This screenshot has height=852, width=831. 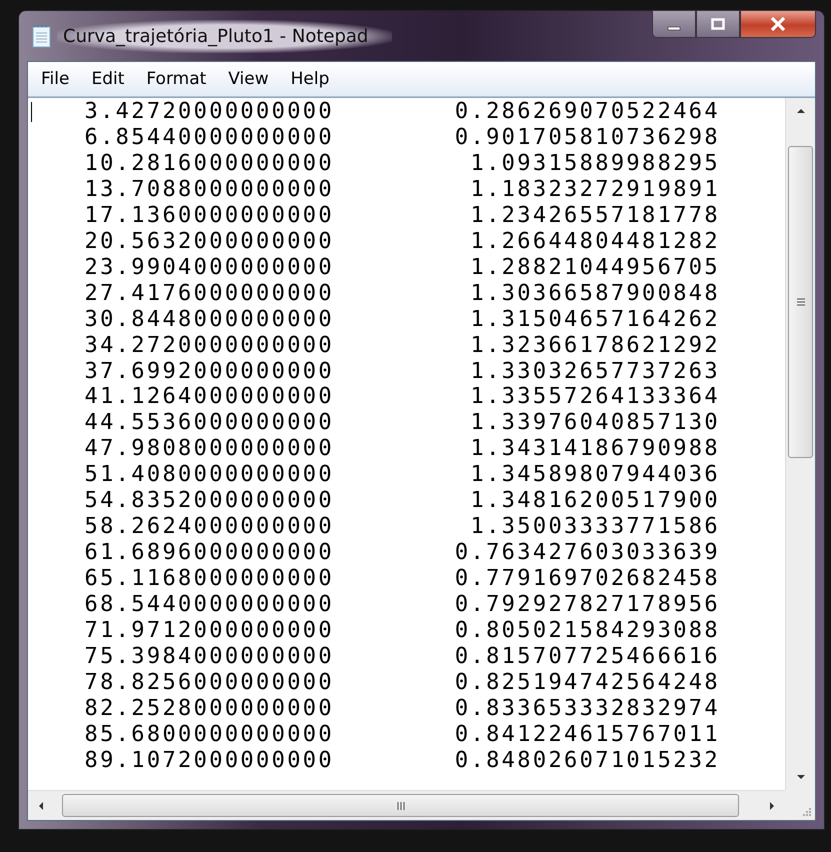 I want to click on text-value: 0.805021584293088, so click(x=587, y=631).